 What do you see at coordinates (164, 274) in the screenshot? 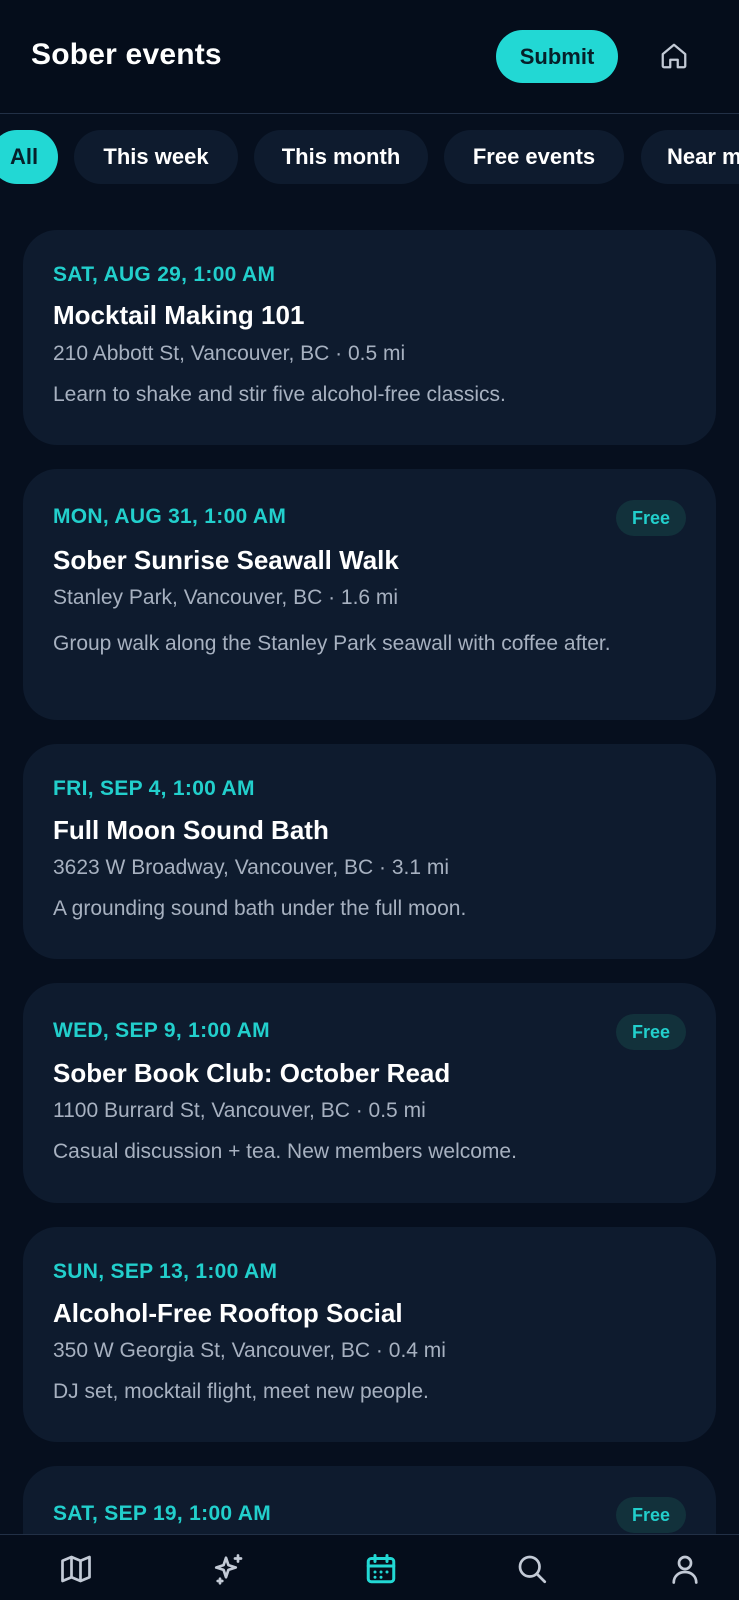
I see `event-date: SAT, AUG 29, 1:00 AM` at bounding box center [164, 274].